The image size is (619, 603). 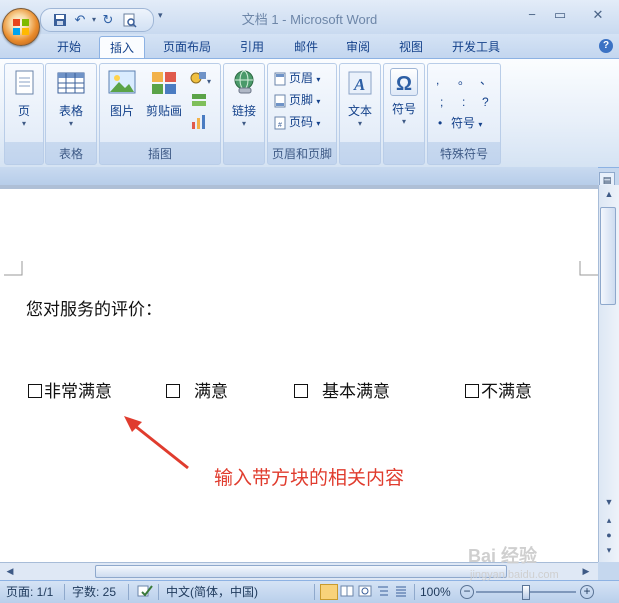 What do you see at coordinates (29, 592) in the screenshot?
I see `page-count-status: 页面: 1/1` at bounding box center [29, 592].